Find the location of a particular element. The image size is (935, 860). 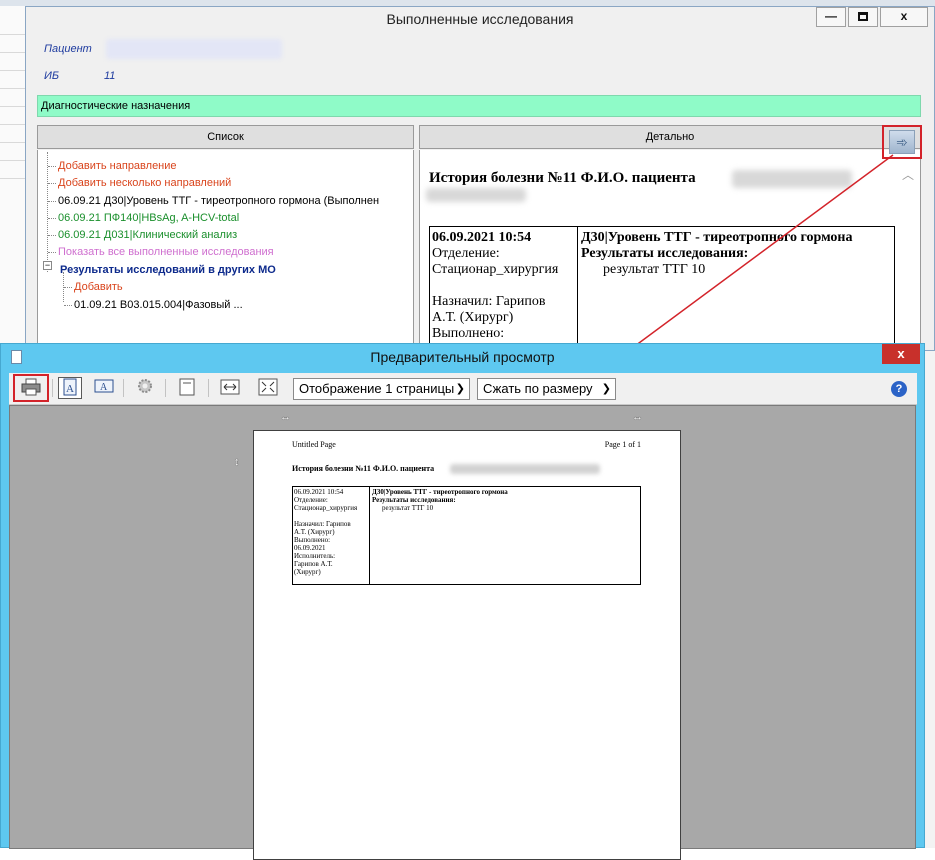

ib-value: 11 is located at coordinates (110, 76).